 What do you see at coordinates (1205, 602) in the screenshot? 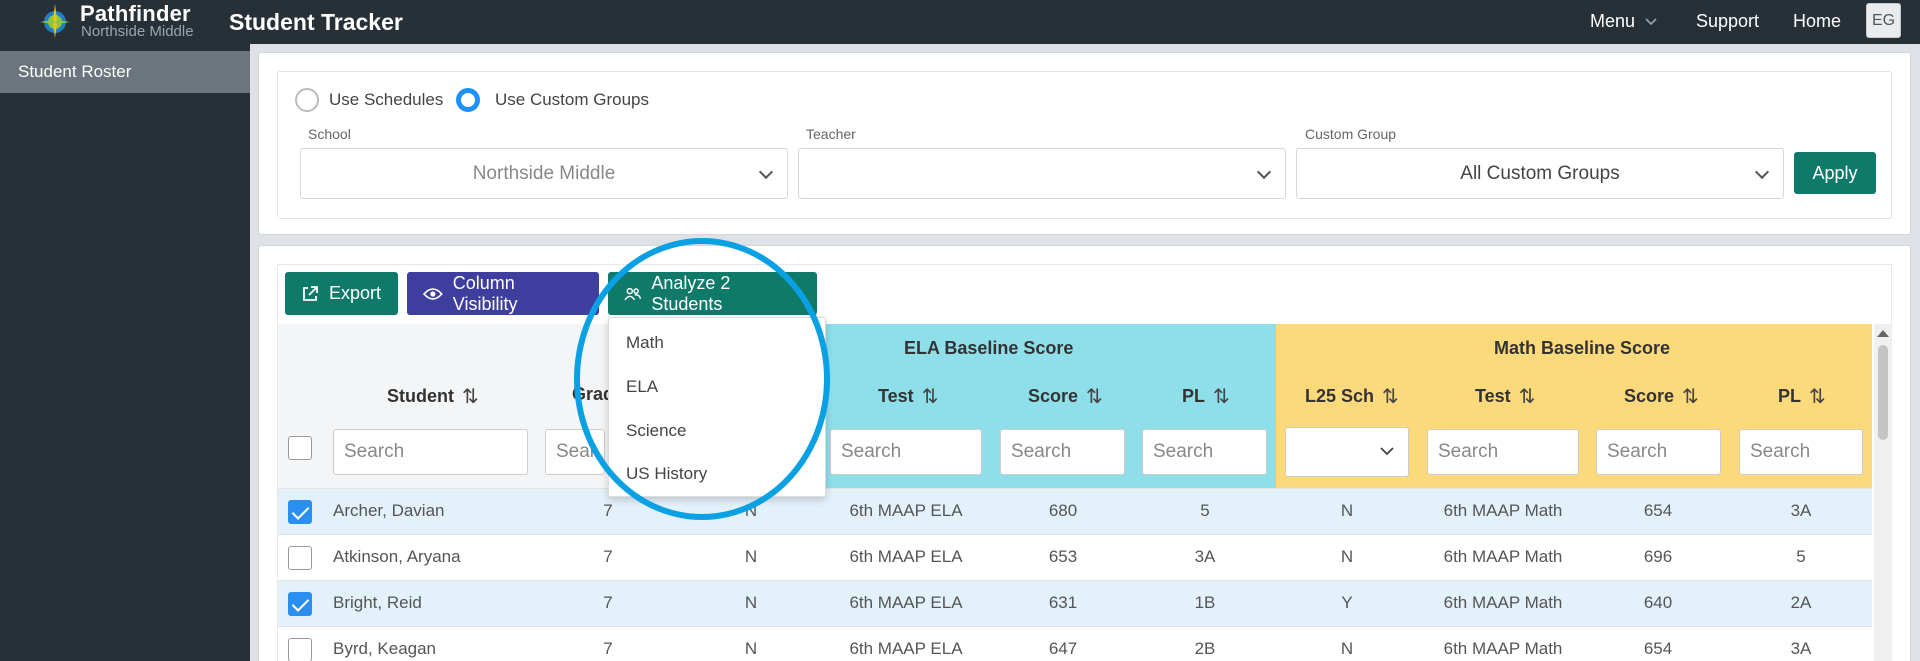
I see `ela-pl-cell: 1B` at bounding box center [1205, 602].